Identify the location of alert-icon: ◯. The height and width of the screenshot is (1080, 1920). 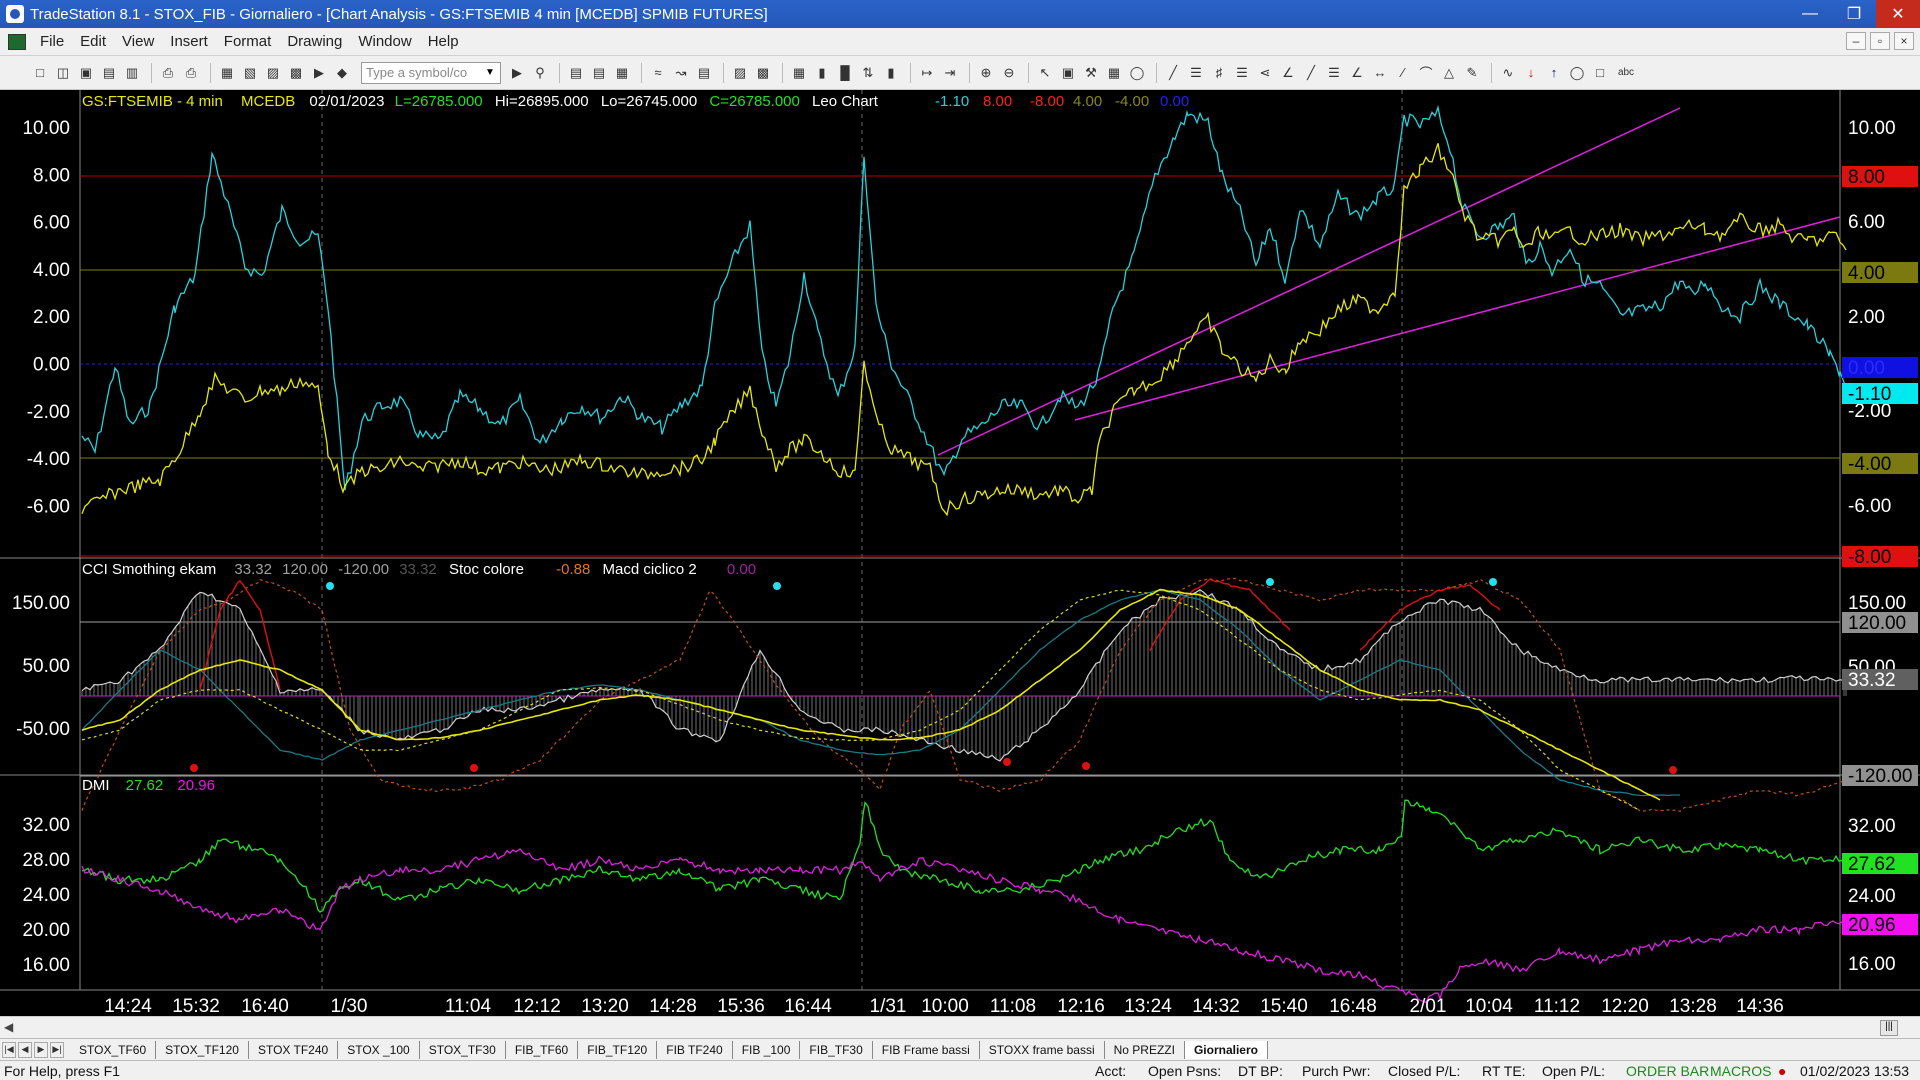
(1137, 73).